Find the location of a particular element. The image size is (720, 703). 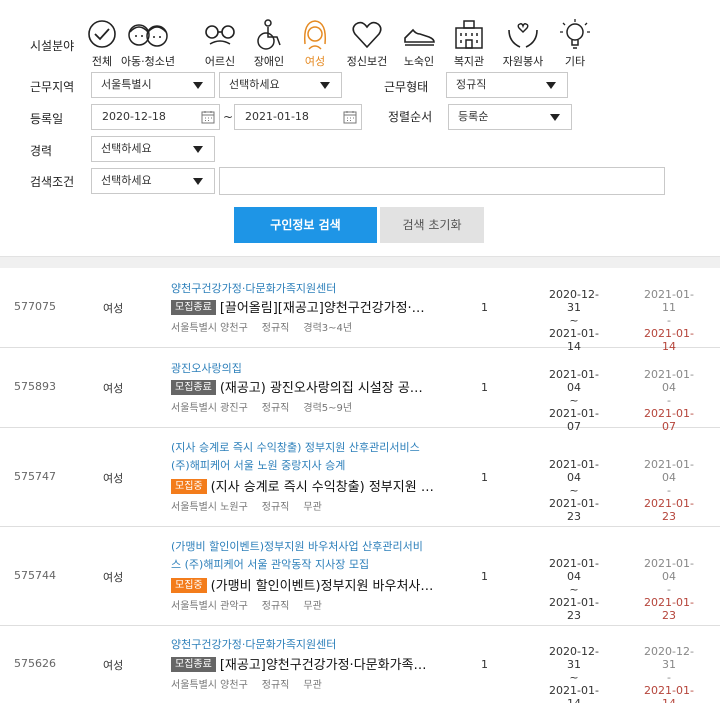

region-label: 근무지역 is located at coordinates (52, 87).